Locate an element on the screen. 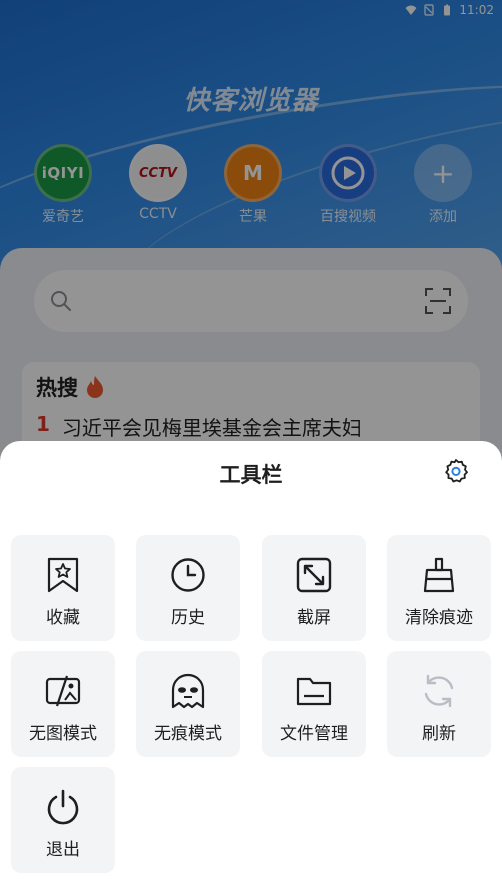 This screenshot has width=502, height=894. tool-label: 历史 is located at coordinates (188, 618).